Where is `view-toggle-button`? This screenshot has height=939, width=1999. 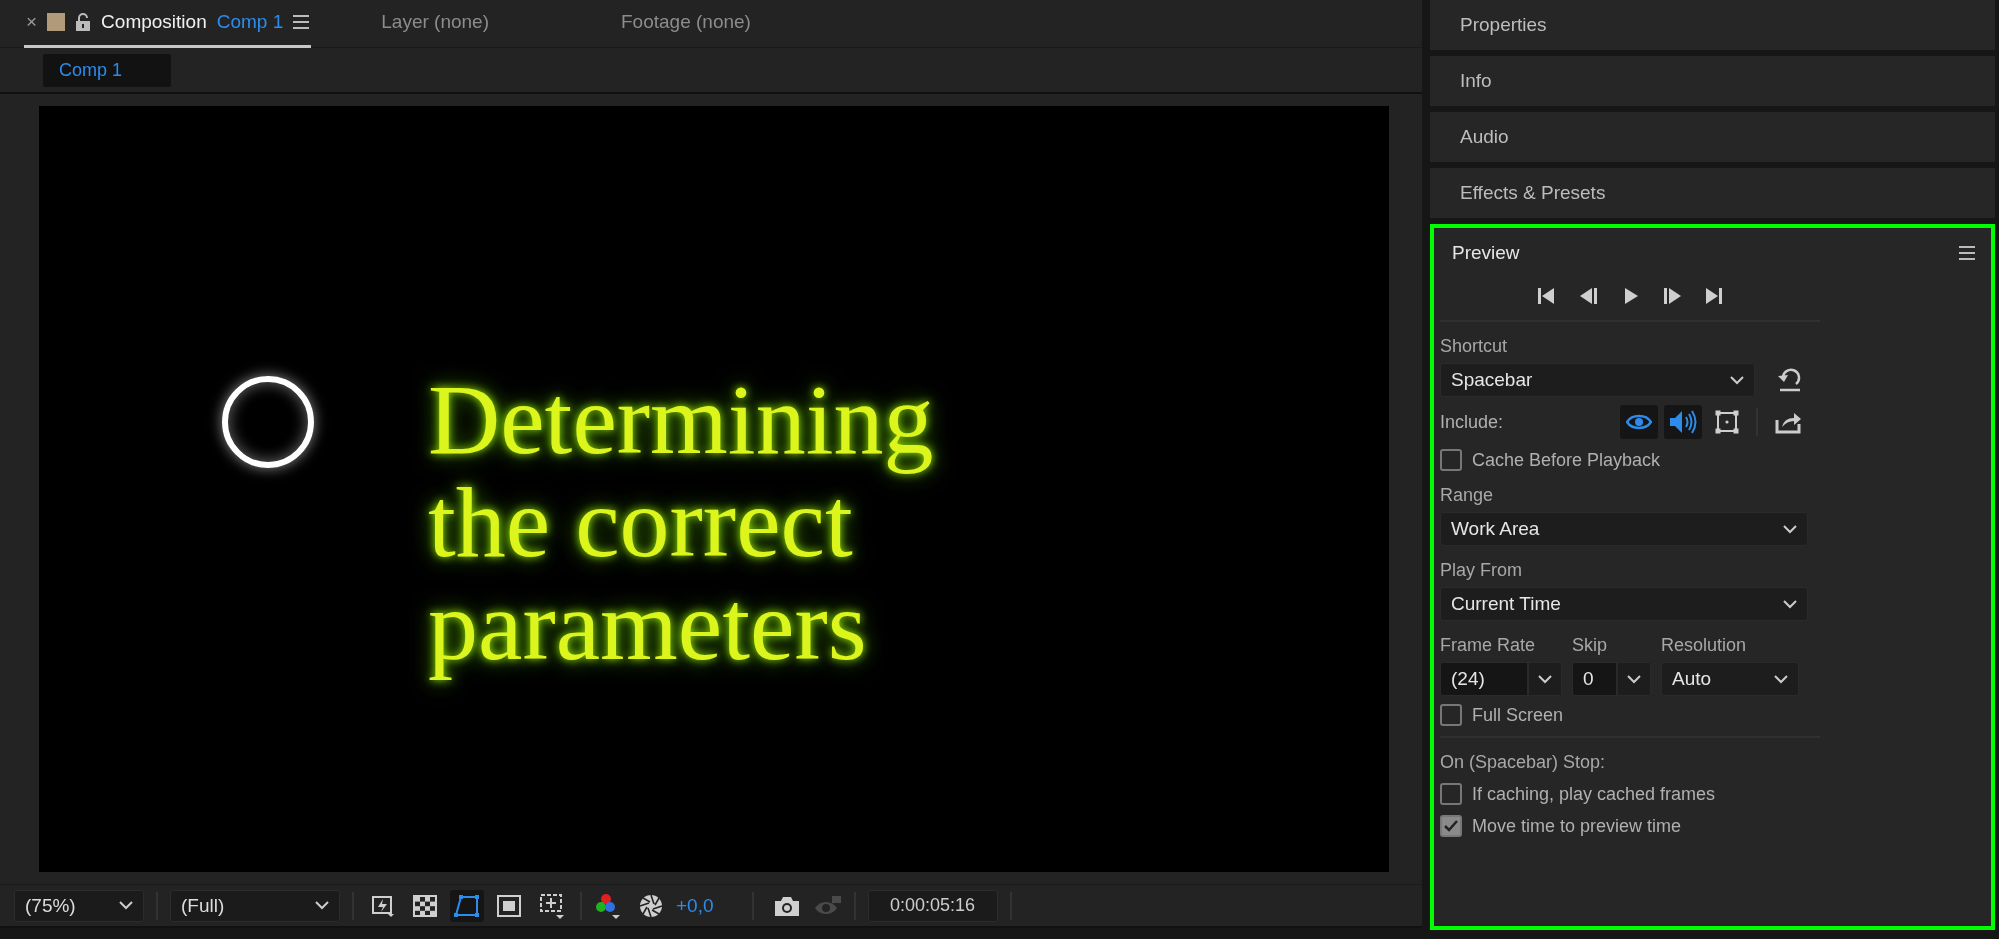 view-toggle-button is located at coordinates (467, 905).